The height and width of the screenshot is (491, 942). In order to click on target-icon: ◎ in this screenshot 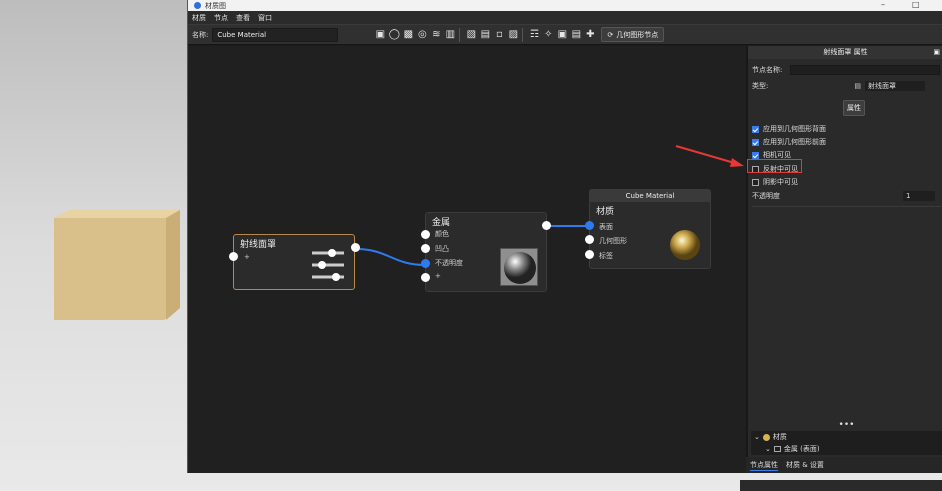, I will do `click(422, 35)`.